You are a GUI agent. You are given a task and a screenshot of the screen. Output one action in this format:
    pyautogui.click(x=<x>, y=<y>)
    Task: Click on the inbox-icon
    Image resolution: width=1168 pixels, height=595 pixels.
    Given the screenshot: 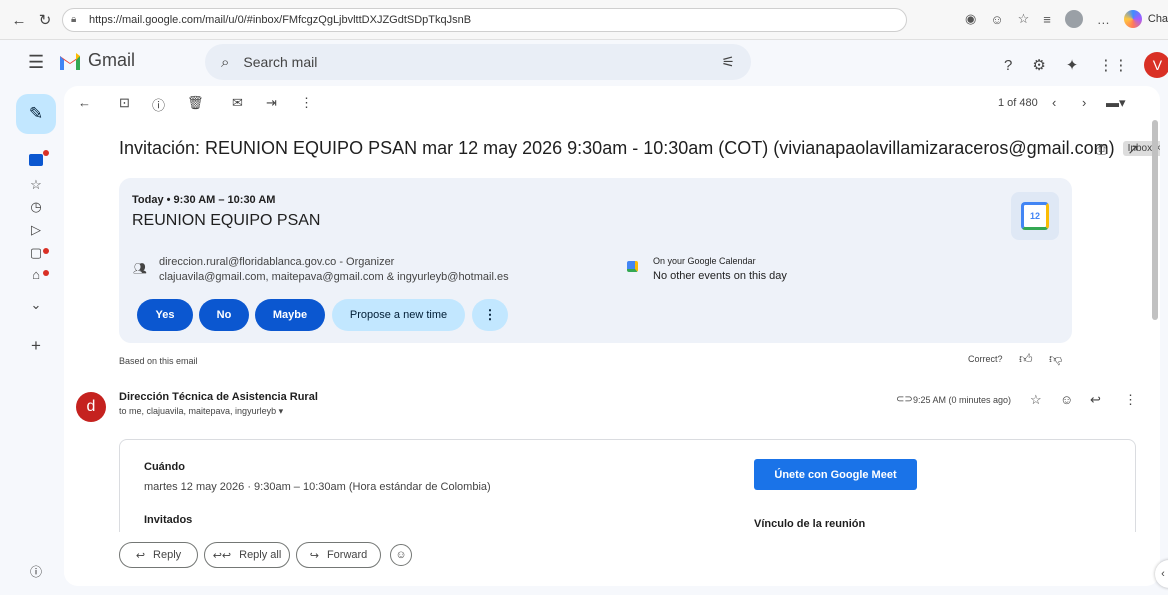 What is the action you would take?
    pyautogui.click(x=36, y=160)
    